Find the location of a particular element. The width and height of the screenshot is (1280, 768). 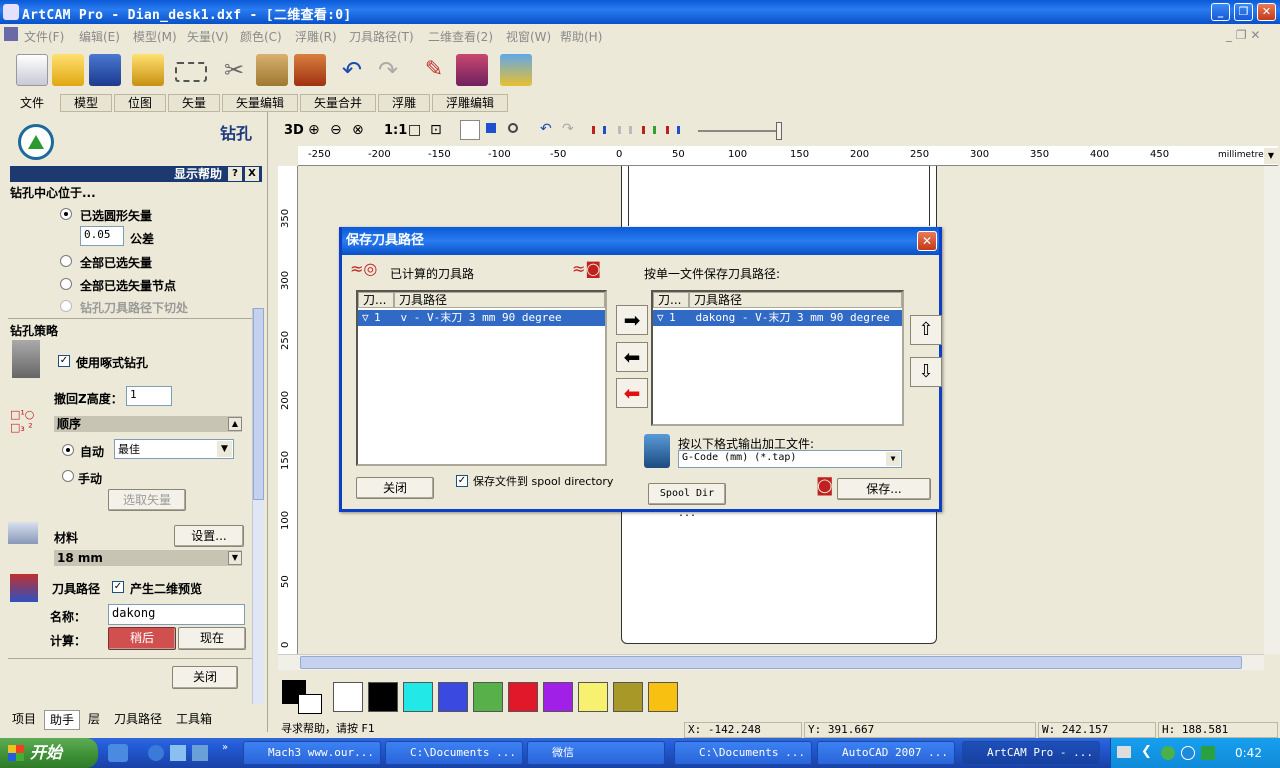

palette-swatch-white is located at coordinates (348, 697).